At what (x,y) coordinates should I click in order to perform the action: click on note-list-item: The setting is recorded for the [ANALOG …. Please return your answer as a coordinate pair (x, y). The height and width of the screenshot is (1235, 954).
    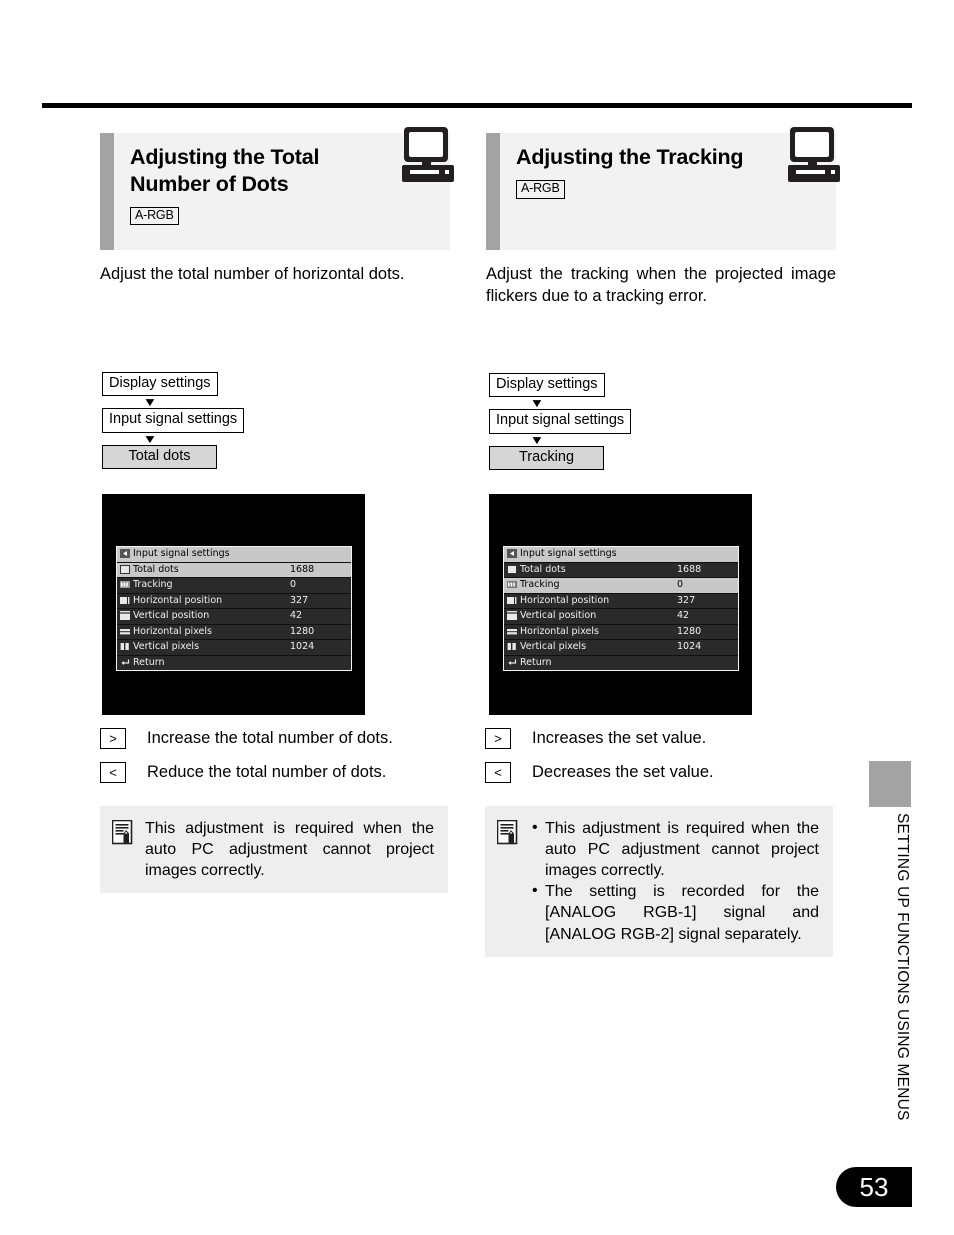
    Looking at the image, I should click on (674, 912).